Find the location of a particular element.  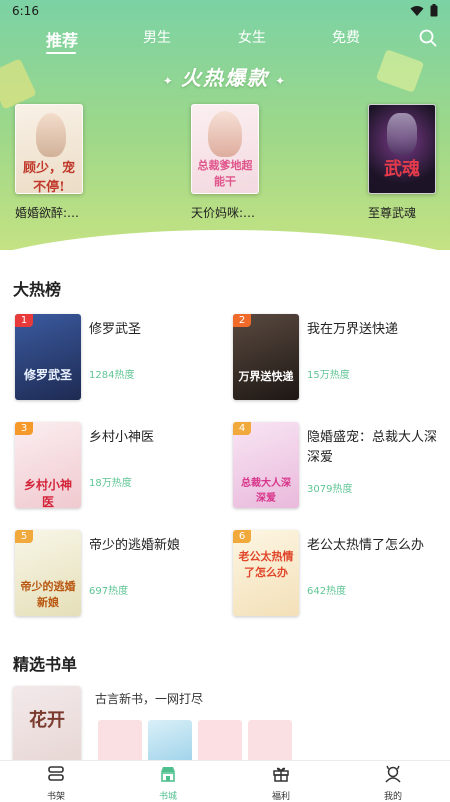

hot-list-item-2: 万界送快递 2 我在万界送快递 15万热度 is located at coordinates (340, 360).